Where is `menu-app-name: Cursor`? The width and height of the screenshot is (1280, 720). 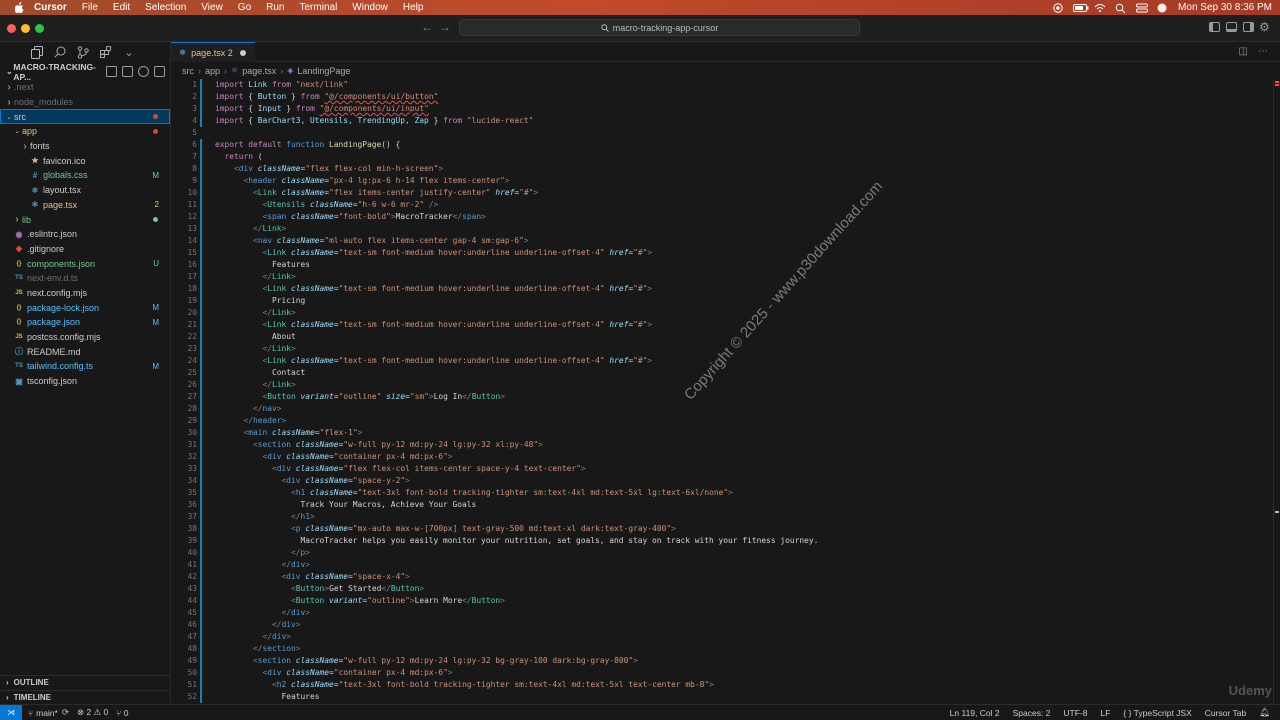 menu-app-name: Cursor is located at coordinates (50, 7).